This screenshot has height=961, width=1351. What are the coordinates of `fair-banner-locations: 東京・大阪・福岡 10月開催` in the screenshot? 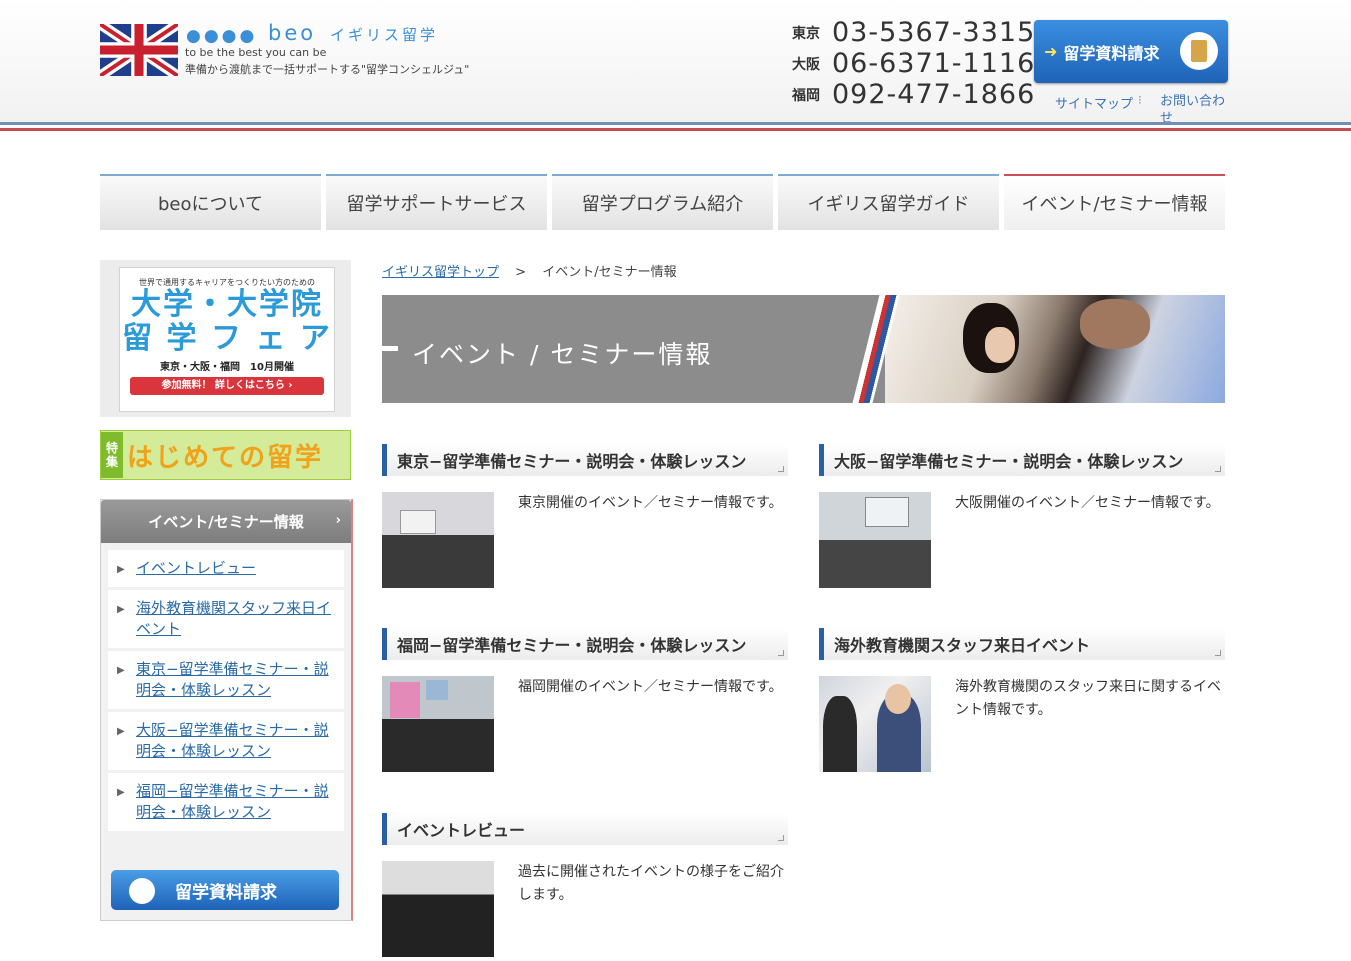 It's located at (227, 367).